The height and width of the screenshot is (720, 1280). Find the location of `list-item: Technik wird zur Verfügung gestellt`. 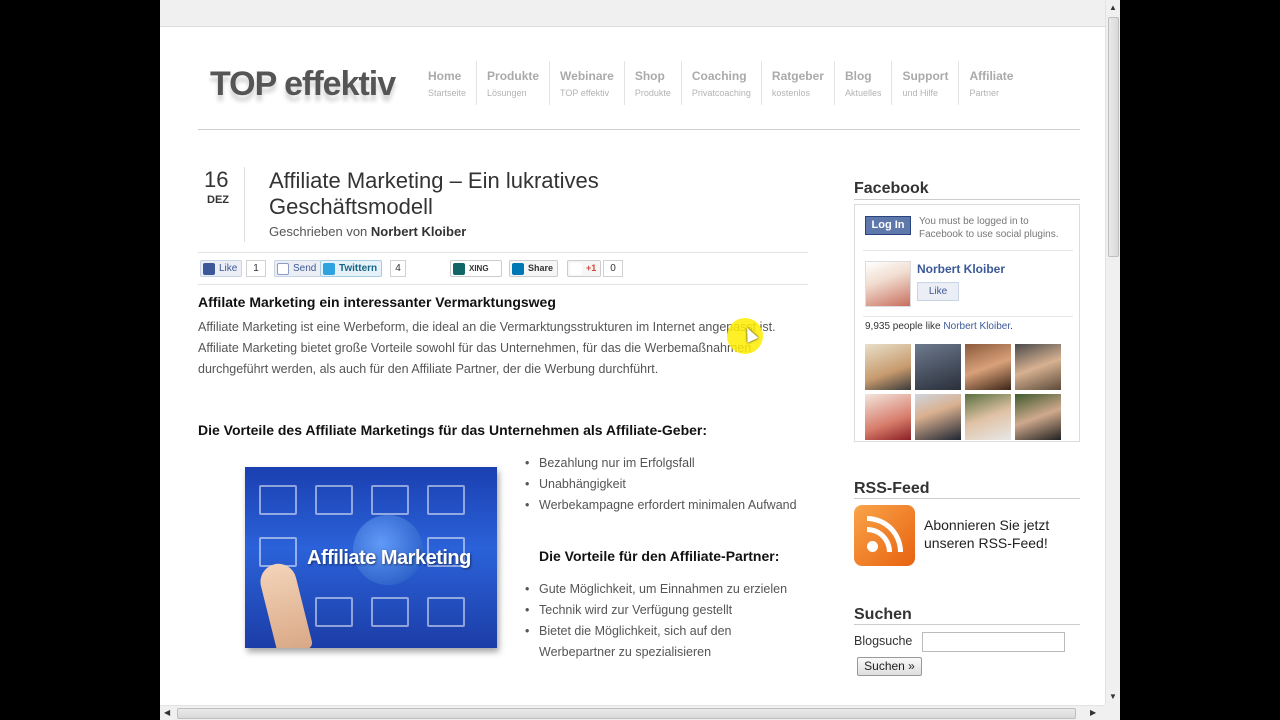

list-item: Technik wird zur Verfügung gestellt is located at coordinates (674, 610).